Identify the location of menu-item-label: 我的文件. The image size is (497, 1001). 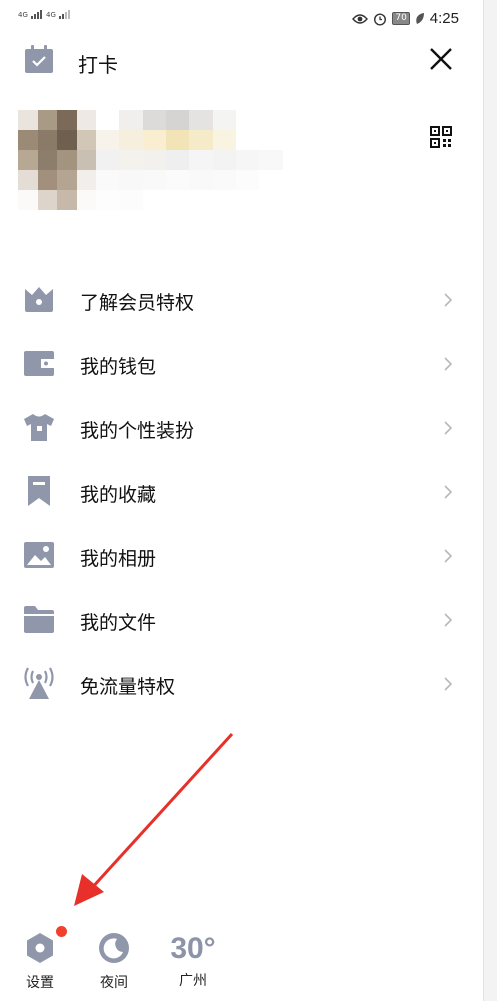
(118, 623).